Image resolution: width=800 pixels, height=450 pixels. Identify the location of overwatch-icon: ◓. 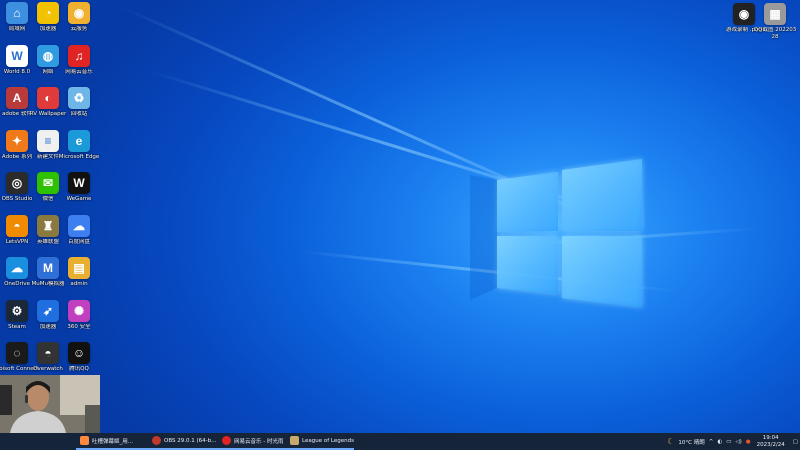
(48, 353).